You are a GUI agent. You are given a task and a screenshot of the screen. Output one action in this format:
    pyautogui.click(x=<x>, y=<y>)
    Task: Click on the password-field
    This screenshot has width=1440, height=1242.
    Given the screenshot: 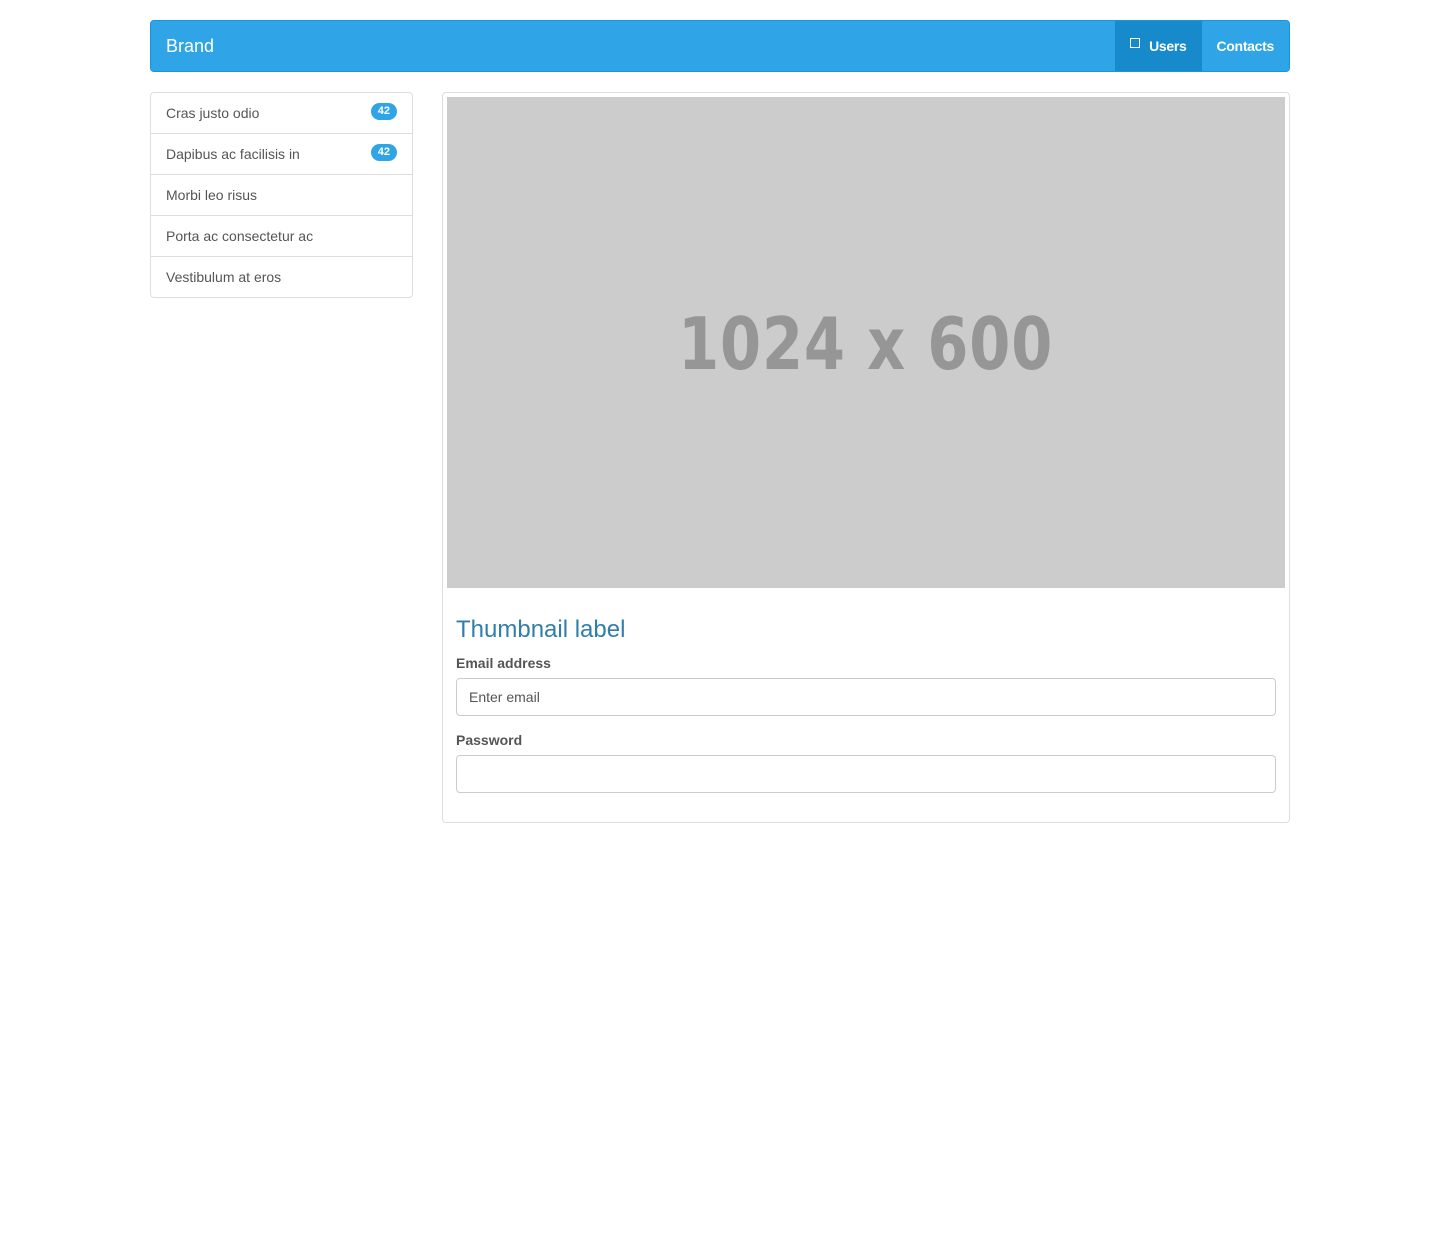 What is the action you would take?
    pyautogui.click(x=866, y=774)
    